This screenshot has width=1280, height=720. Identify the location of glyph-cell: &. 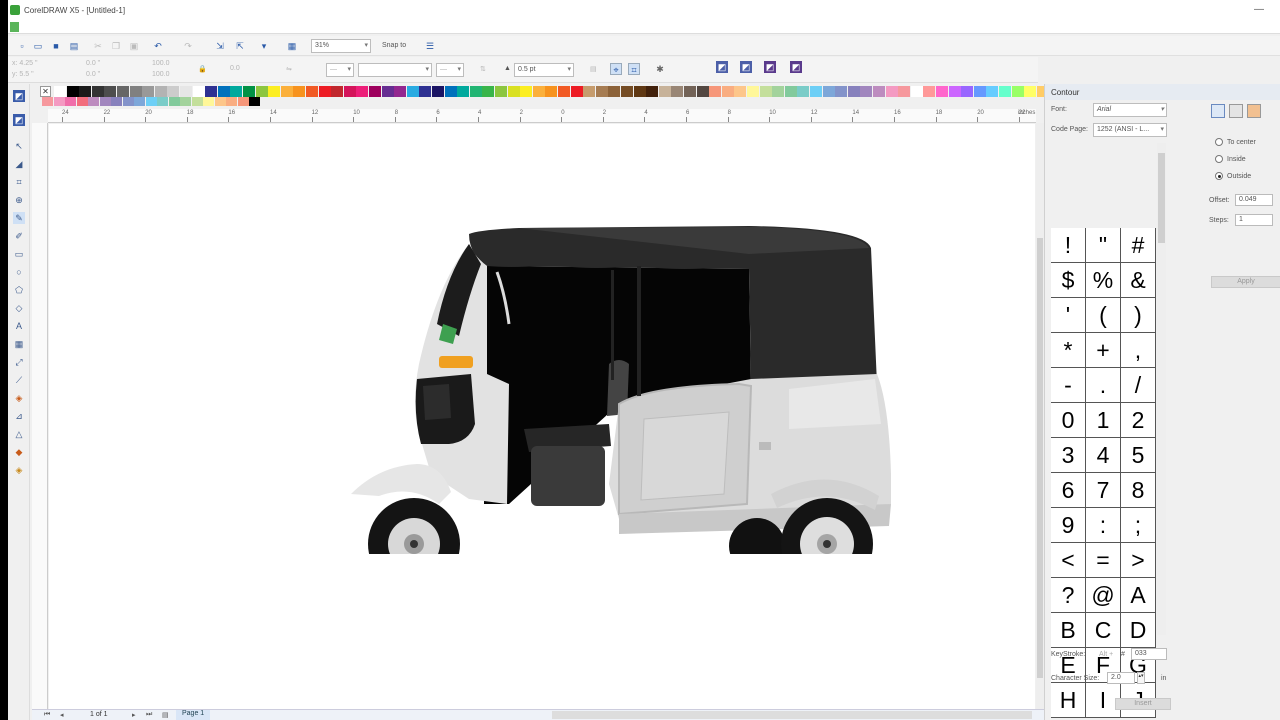
(1138, 280).